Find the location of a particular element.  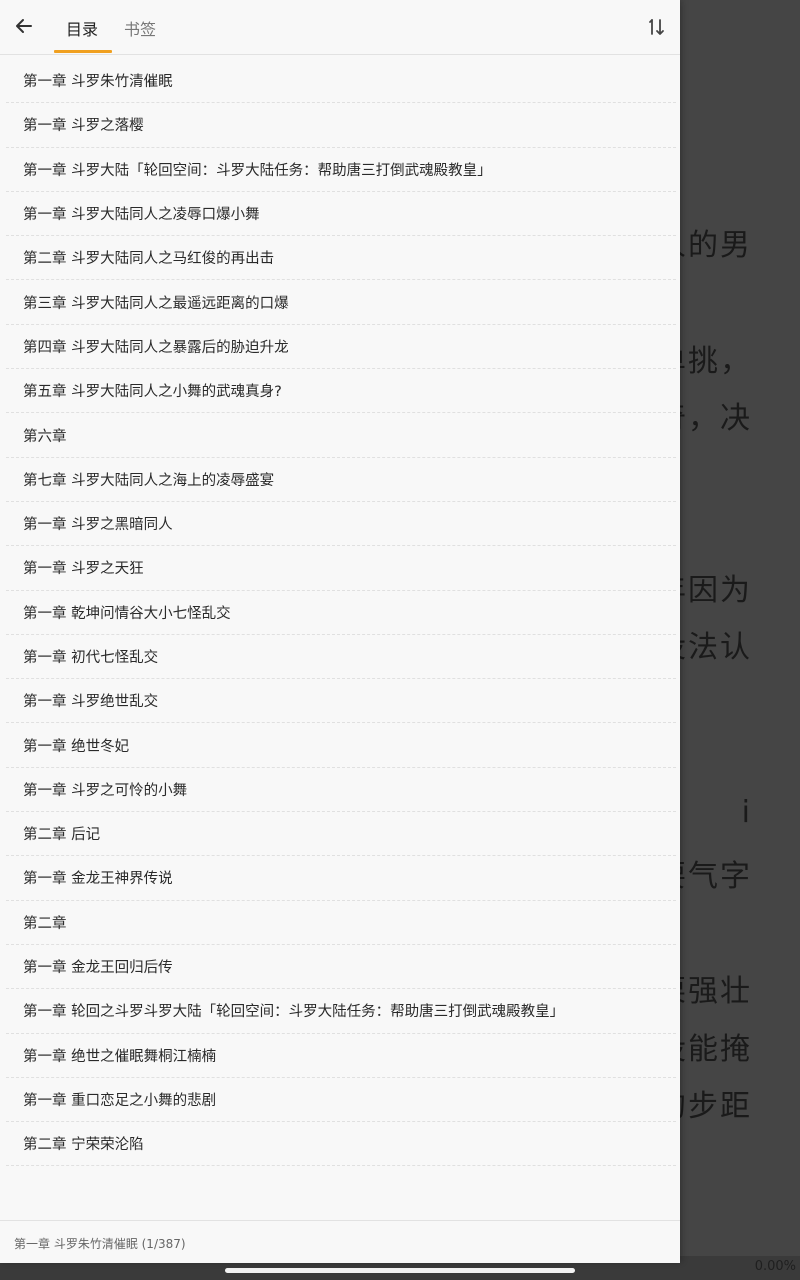

chapter-item: 第五章 斗罗大陆同人之小舞的武魂真身? is located at coordinates (341, 391).